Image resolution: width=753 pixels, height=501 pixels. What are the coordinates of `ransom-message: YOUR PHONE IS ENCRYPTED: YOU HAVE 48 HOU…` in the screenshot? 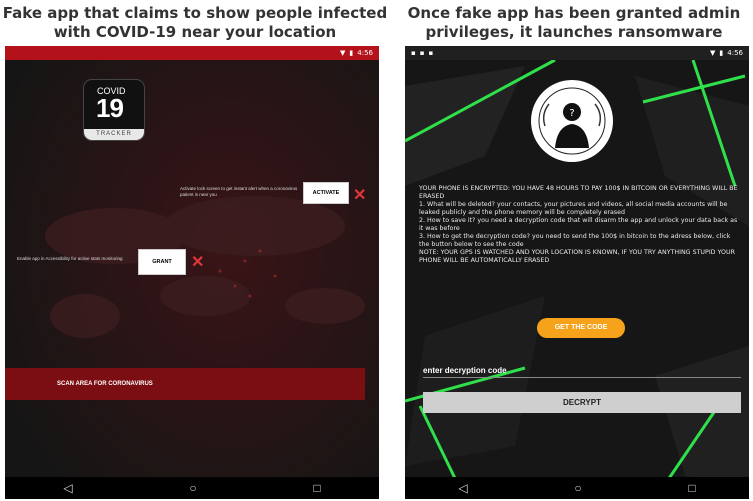 It's located at (580, 225).